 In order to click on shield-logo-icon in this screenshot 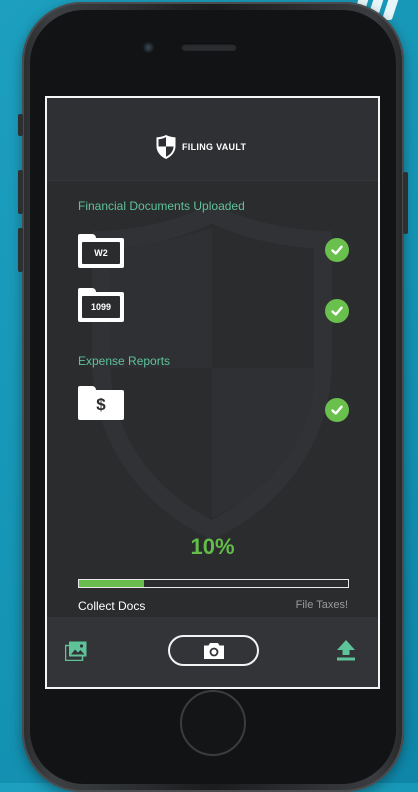, I will do `click(166, 147)`.